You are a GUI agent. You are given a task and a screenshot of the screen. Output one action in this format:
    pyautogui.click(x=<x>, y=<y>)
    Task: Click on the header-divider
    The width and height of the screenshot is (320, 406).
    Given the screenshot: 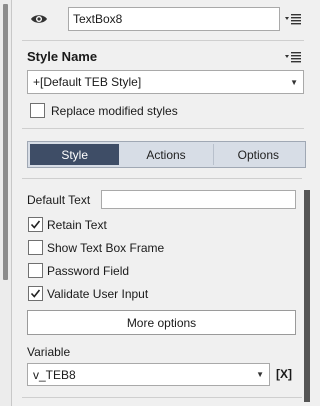 What is the action you would take?
    pyautogui.click(x=163, y=40)
    